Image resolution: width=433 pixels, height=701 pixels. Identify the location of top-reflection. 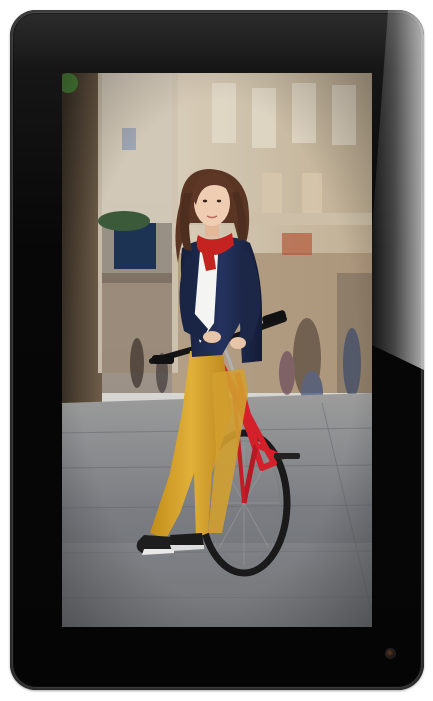
(217, 40).